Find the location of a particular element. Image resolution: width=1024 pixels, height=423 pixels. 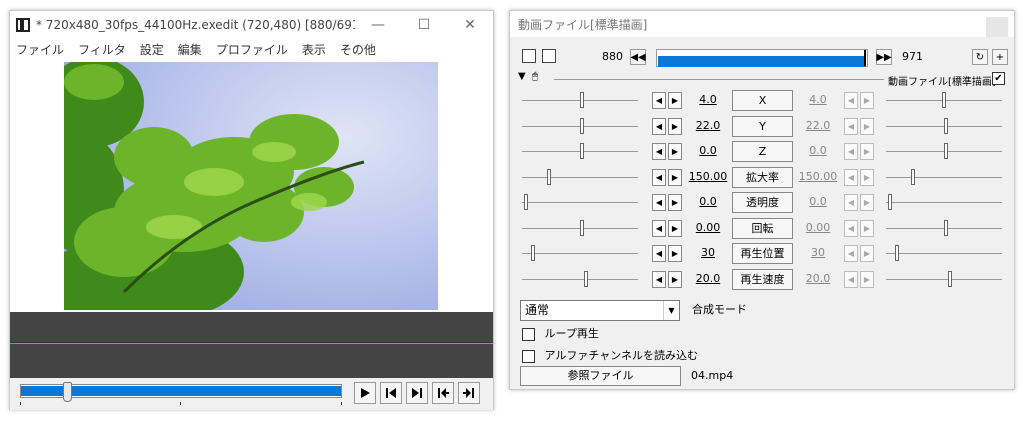

seek-bar is located at coordinates (181, 392).